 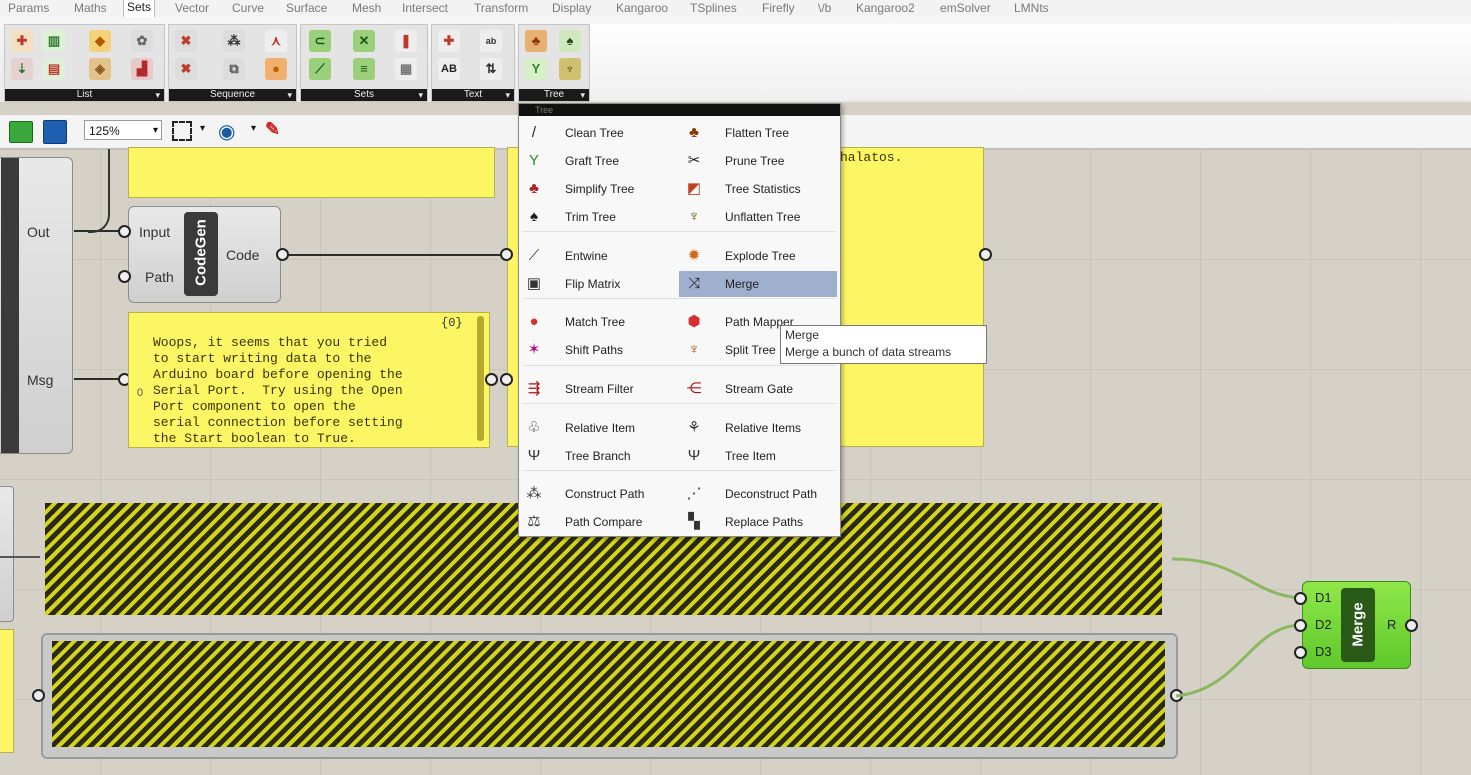 What do you see at coordinates (758, 189) in the screenshot?
I see `menu-item-tree-statistics: ◩ Tree Statistics` at bounding box center [758, 189].